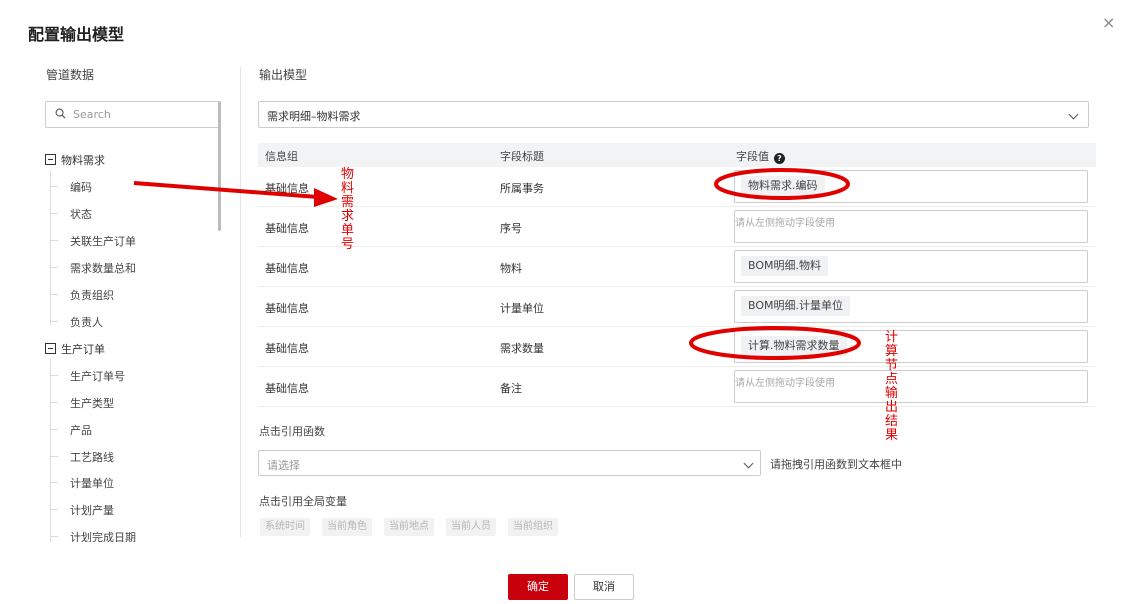  What do you see at coordinates (60, 113) in the screenshot?
I see `search-icon` at bounding box center [60, 113].